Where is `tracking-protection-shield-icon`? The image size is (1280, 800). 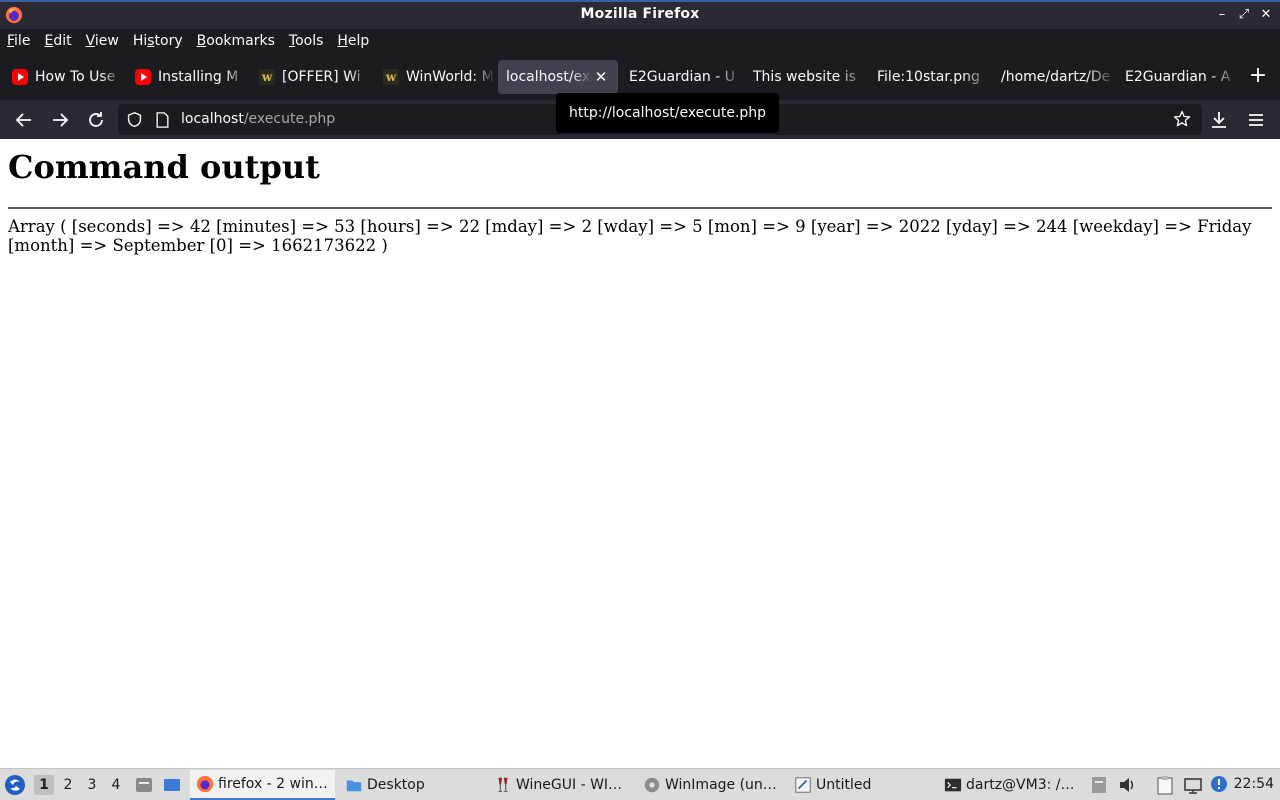
tracking-protection-shield-icon is located at coordinates (134, 119).